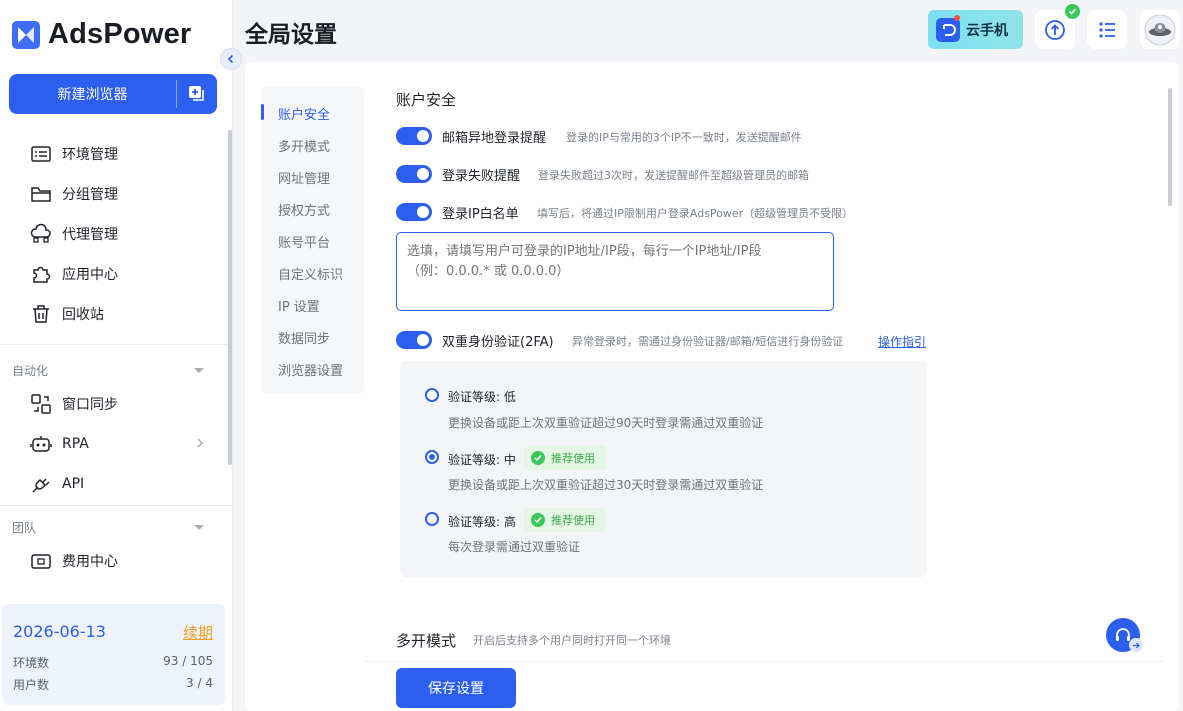 The image size is (1183, 711). I want to click on subnav-auth-method: 授权方式, so click(304, 209).